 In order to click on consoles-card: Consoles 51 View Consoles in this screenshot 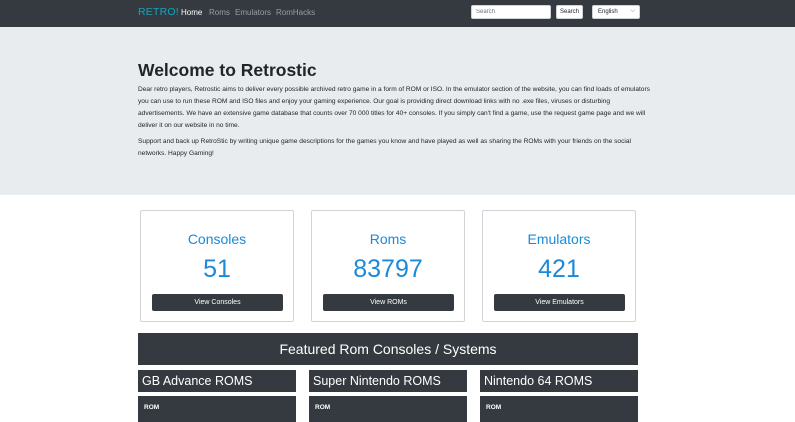, I will do `click(217, 266)`.